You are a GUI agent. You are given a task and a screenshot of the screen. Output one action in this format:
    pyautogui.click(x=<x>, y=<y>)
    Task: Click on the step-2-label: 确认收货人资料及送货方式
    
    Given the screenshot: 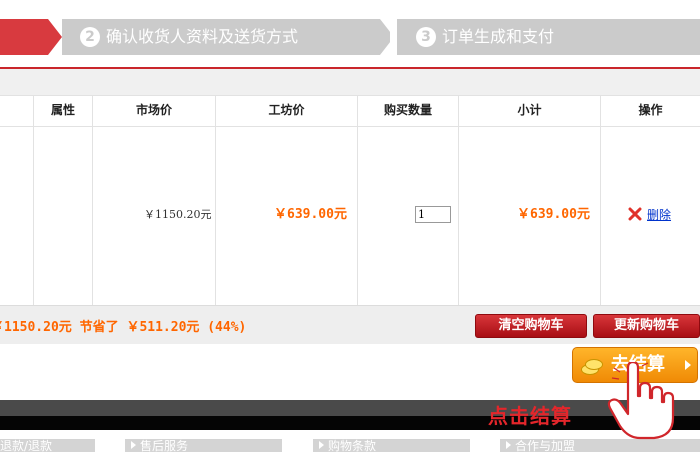 What is the action you would take?
    pyautogui.click(x=202, y=36)
    